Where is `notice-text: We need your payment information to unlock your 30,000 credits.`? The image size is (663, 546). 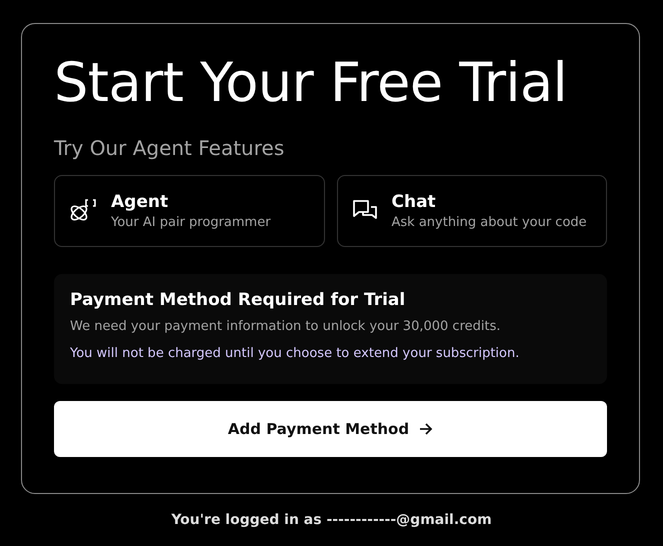 notice-text: We need your payment information to unlock your 30,000 credits. is located at coordinates (286, 326).